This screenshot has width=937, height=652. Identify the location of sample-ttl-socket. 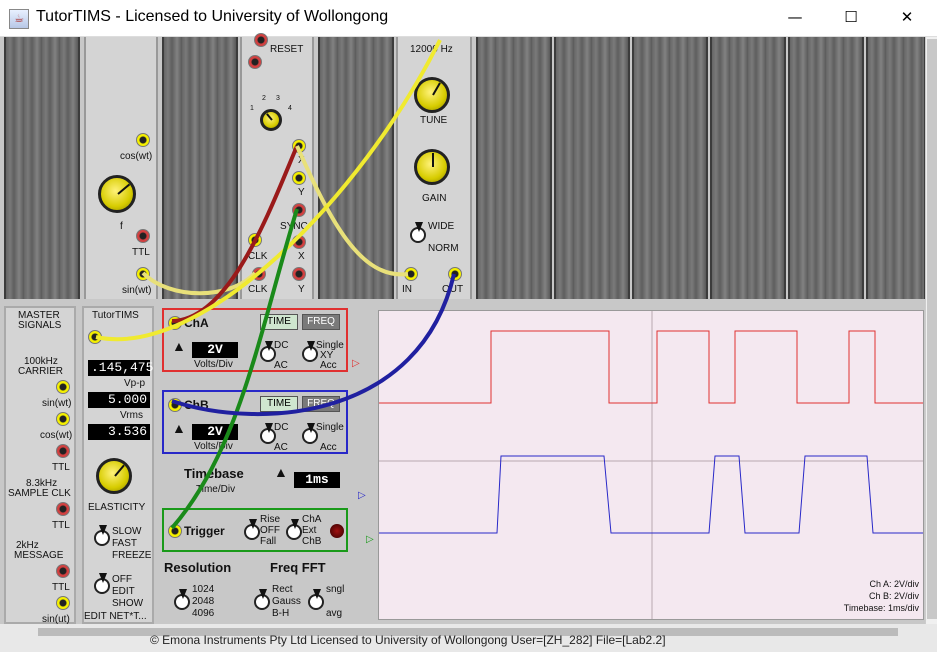
(63, 509).